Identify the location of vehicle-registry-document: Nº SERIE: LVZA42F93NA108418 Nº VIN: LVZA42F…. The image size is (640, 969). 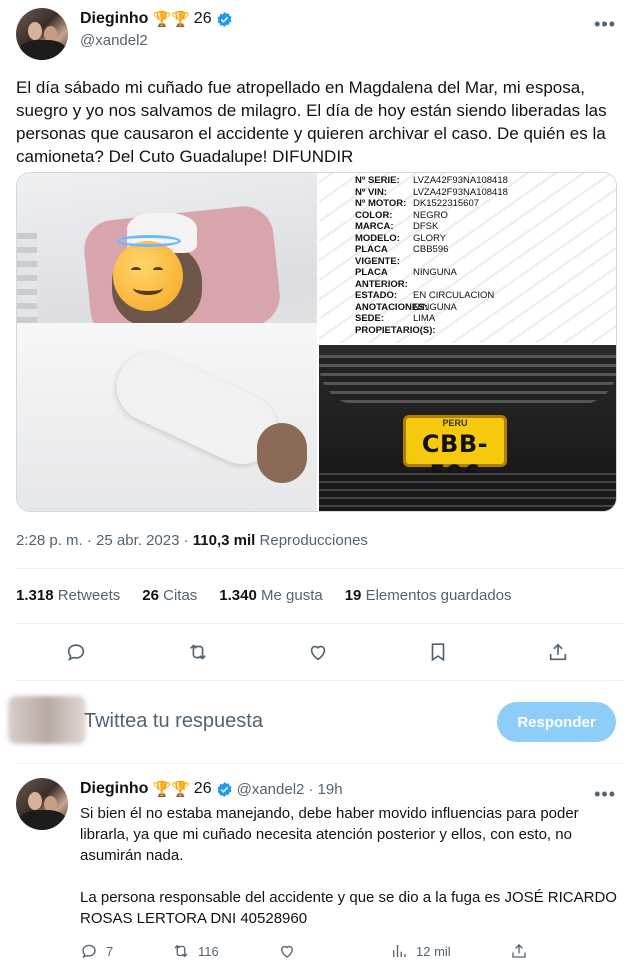
(467, 258).